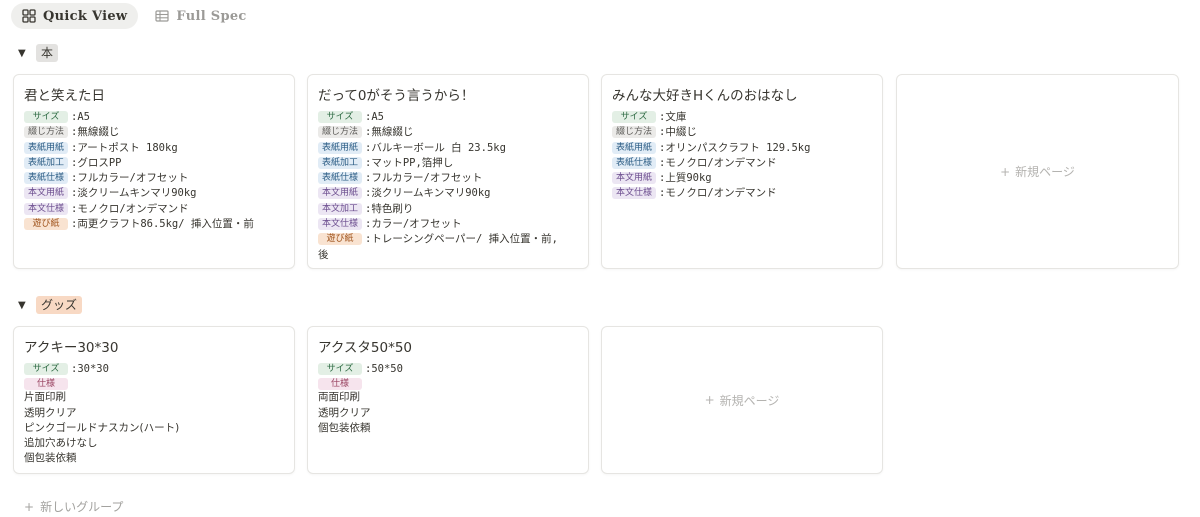 The image size is (1200, 517). What do you see at coordinates (392, 208) in the screenshot?
I see `property-value: 特色刷り` at bounding box center [392, 208].